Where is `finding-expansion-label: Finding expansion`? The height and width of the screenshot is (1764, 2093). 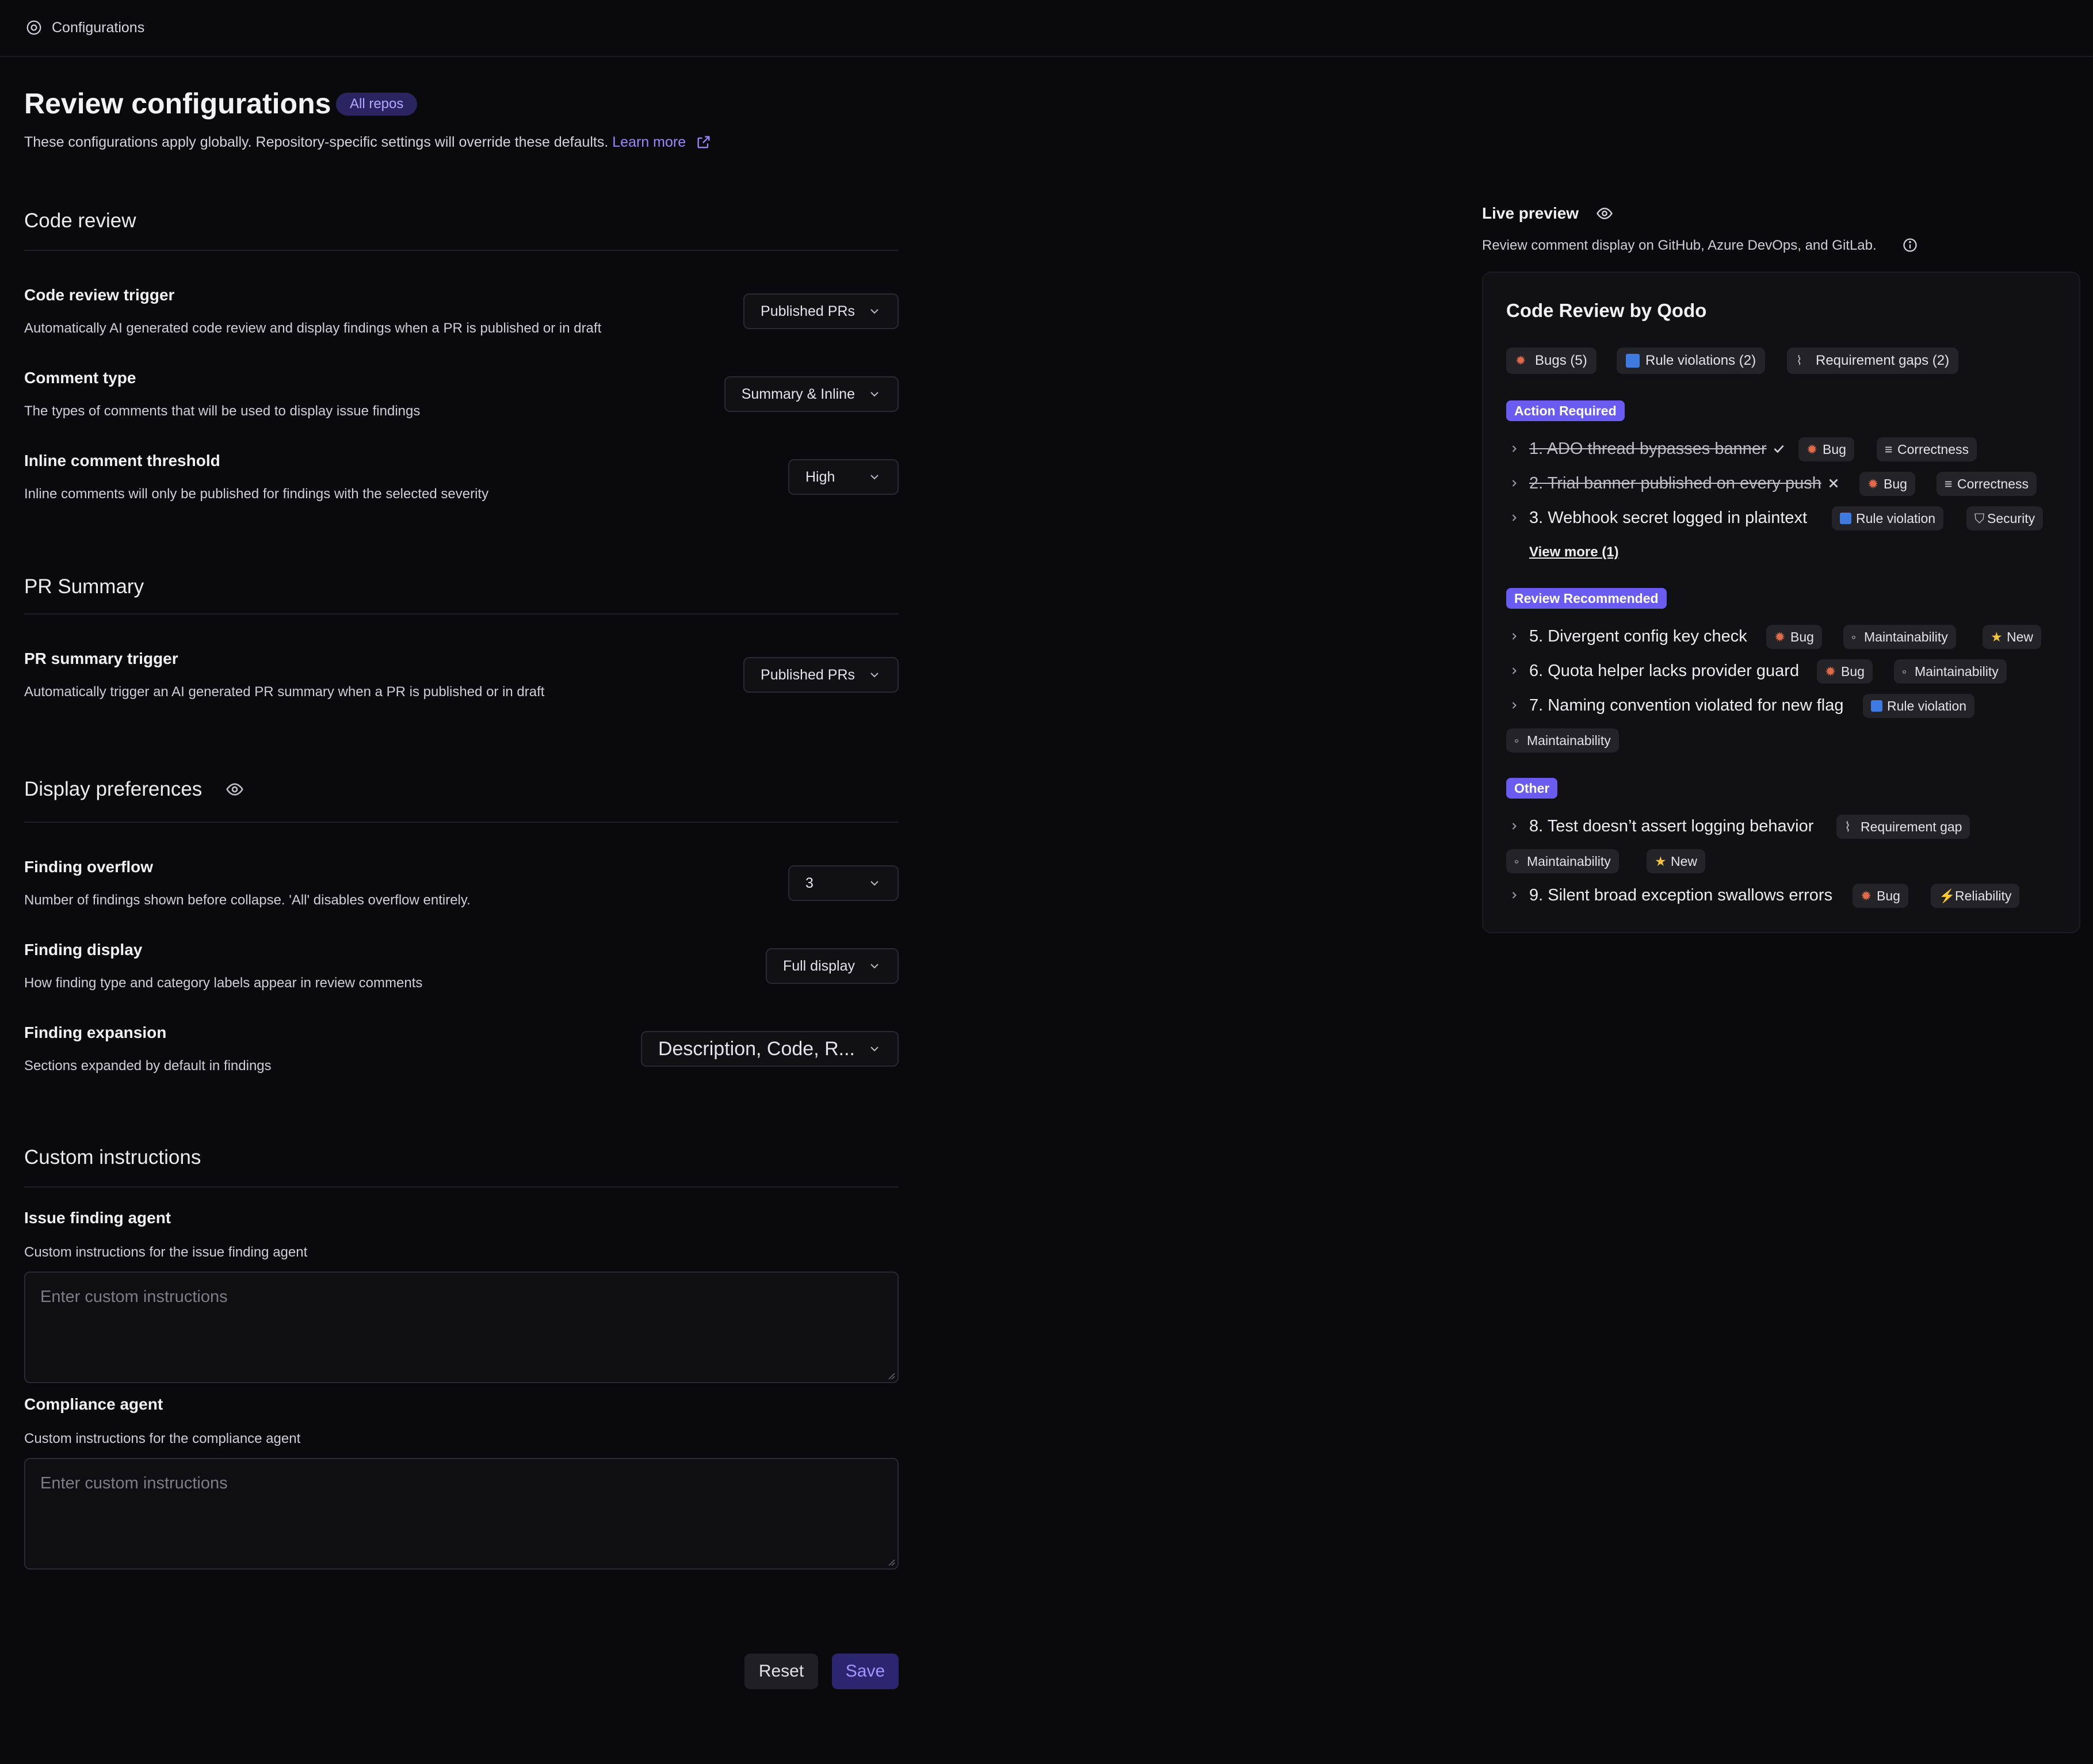 finding-expansion-label: Finding expansion is located at coordinates (95, 1032).